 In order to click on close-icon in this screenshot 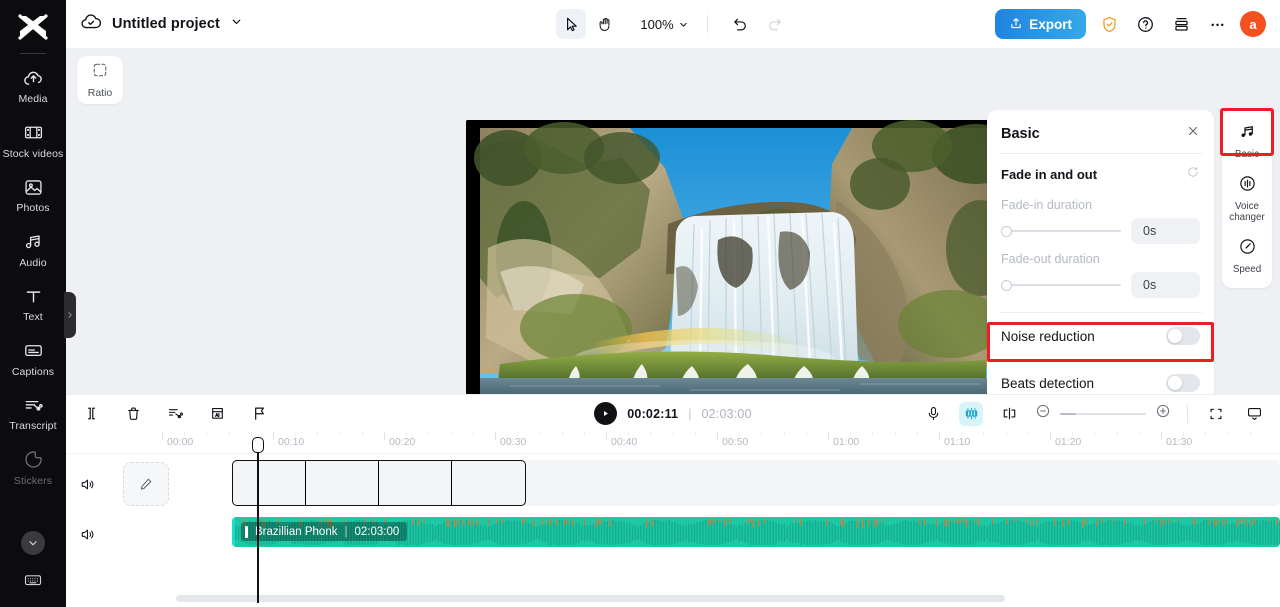, I will do `click(1193, 133)`.